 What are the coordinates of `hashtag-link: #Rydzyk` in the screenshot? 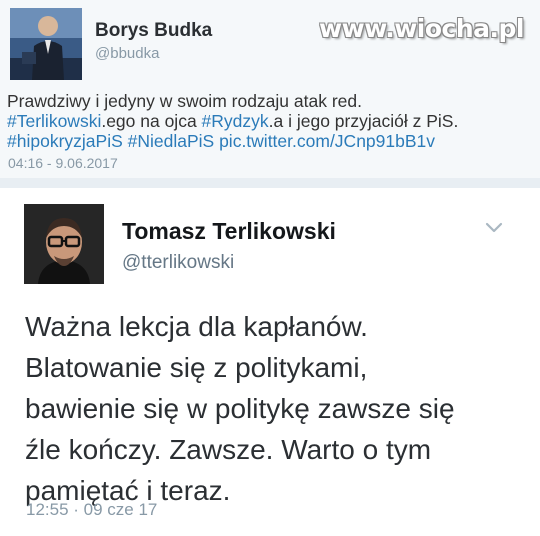 It's located at (235, 121).